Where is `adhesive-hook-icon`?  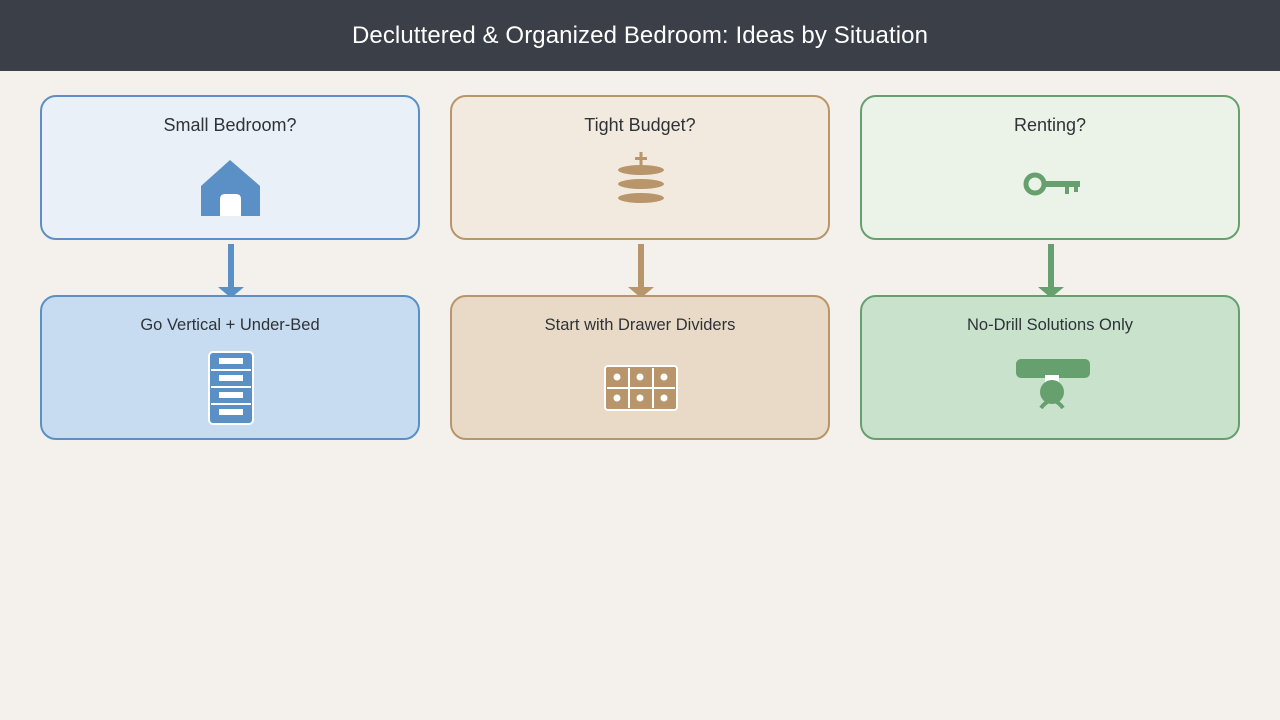 adhesive-hook-icon is located at coordinates (1053, 384).